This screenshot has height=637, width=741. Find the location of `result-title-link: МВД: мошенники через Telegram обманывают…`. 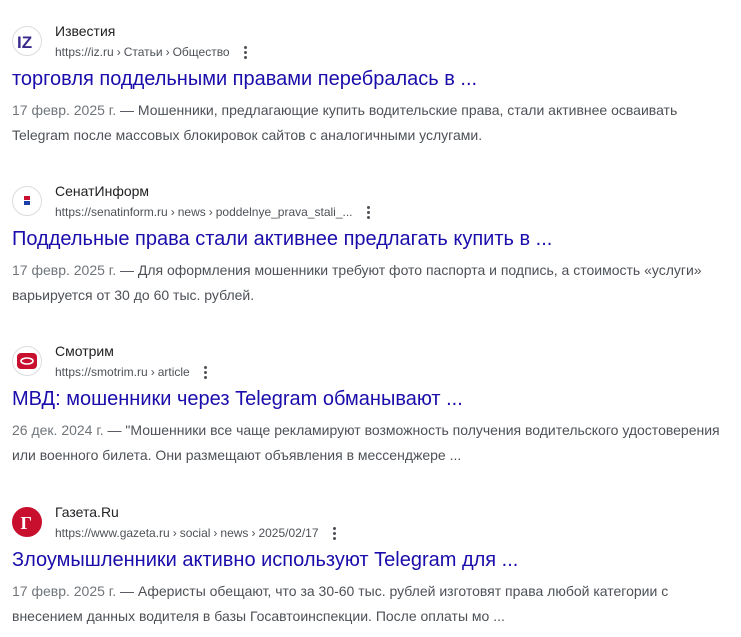

result-title-link: МВД: мошенники через Telegram обманывают… is located at coordinates (372, 399).